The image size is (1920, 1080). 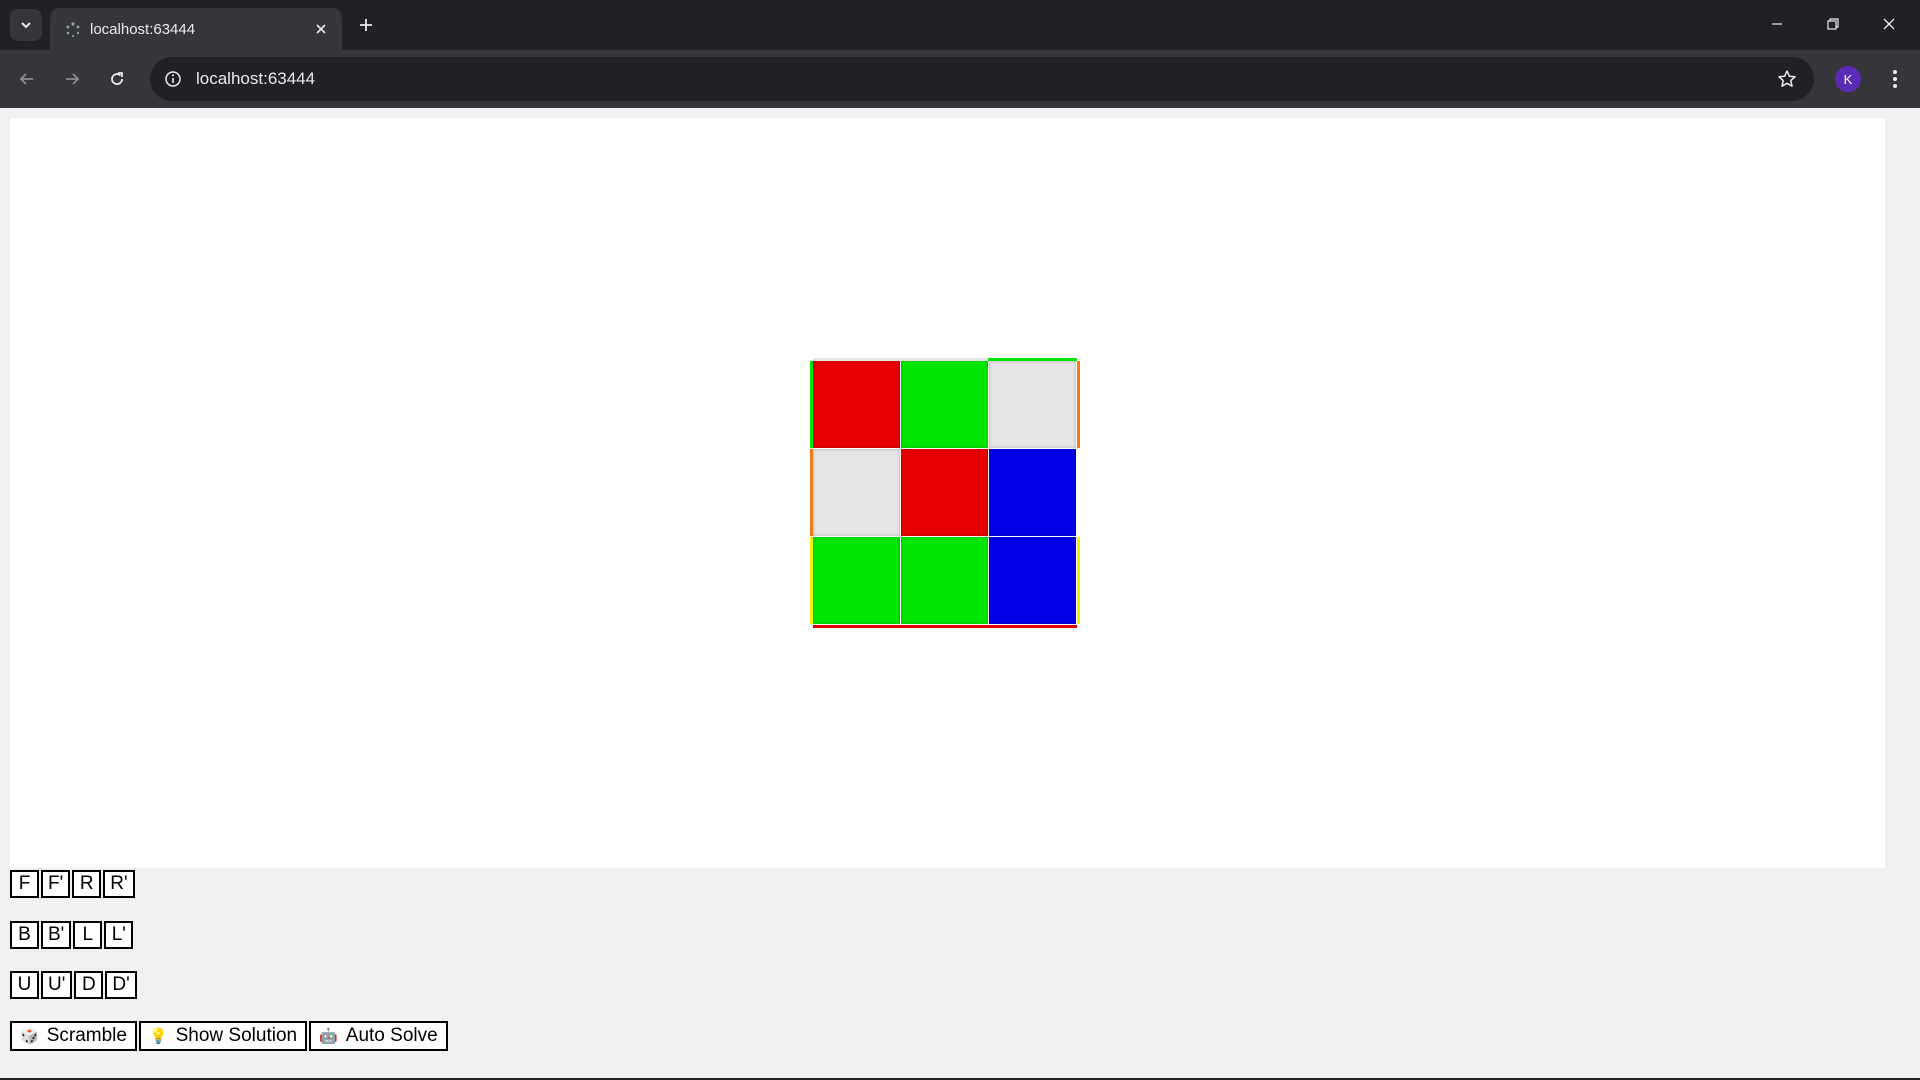 I want to click on move-button-row-3: U U' D D', so click(x=73, y=985).